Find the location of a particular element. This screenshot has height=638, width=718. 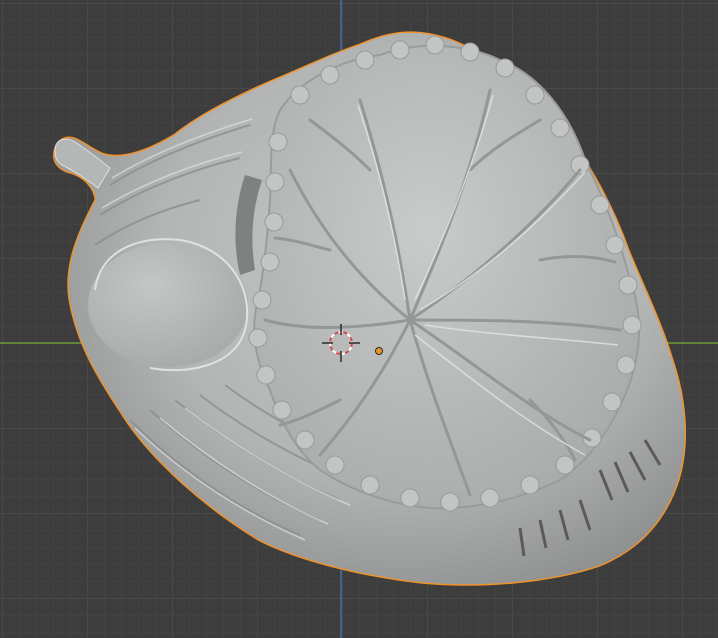

object-origin-dot is located at coordinates (379, 351).